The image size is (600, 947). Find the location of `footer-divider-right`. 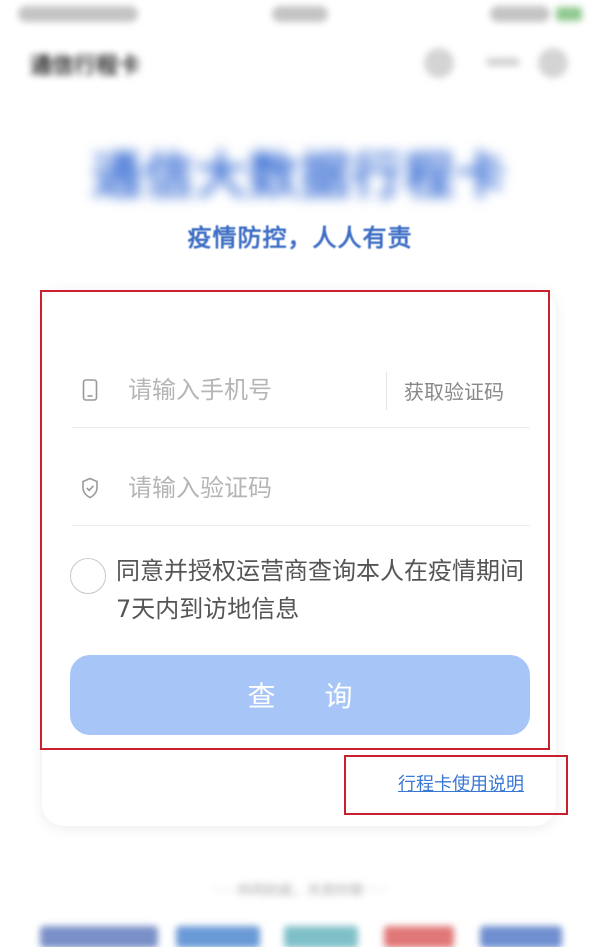

footer-divider-right is located at coordinates (353, 889).